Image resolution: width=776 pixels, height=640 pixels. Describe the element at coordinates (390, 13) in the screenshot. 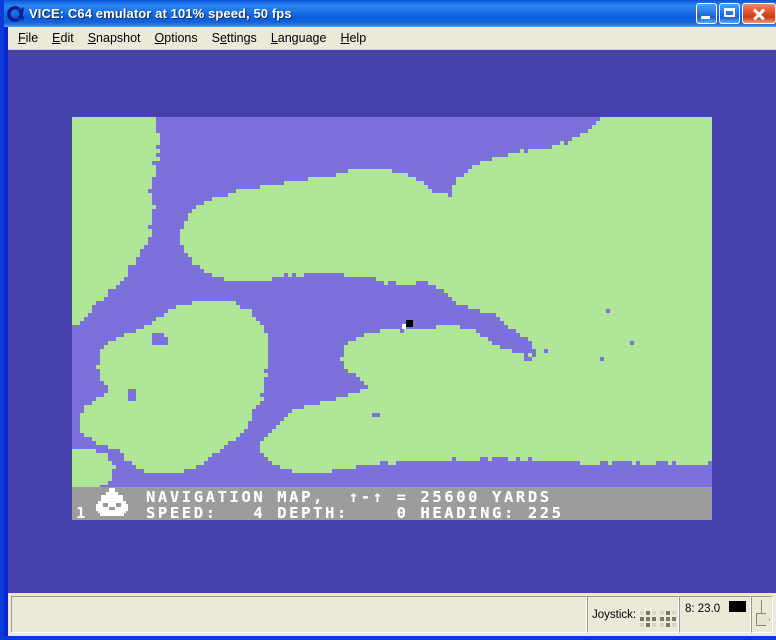

I see `title-bar: VICE: C64 emulator at 101% speed, 50 fps` at that location.